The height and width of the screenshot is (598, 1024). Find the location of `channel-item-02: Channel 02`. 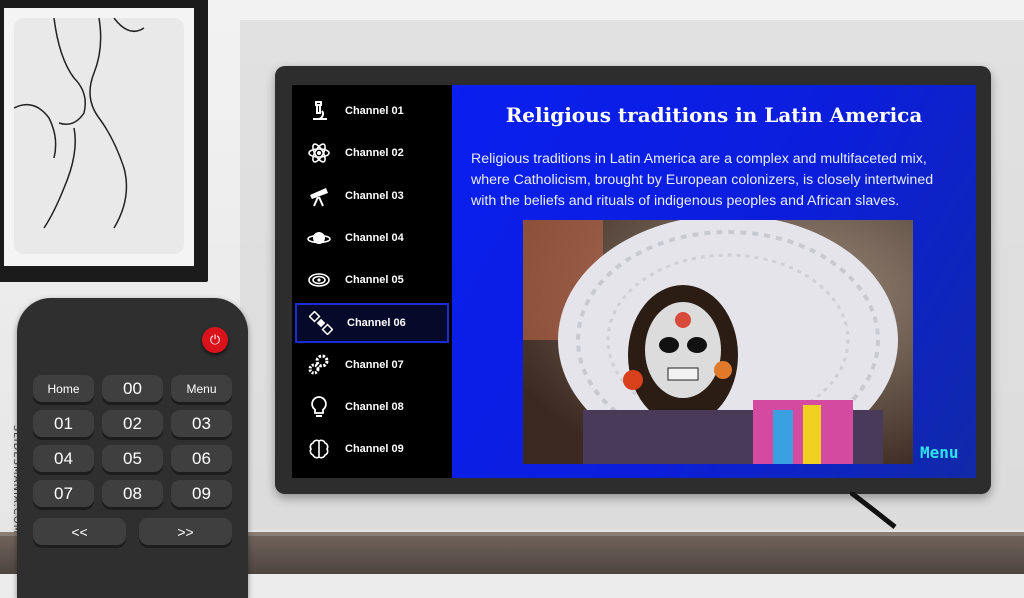

channel-item-02: Channel 02 is located at coordinates (372, 153).